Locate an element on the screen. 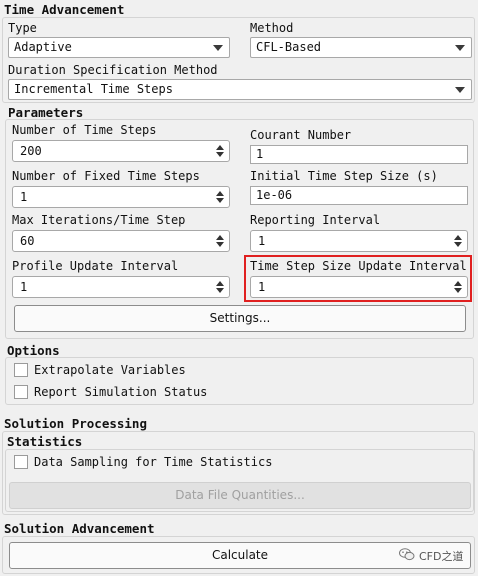  reporting-value: 1 is located at coordinates (262, 241).